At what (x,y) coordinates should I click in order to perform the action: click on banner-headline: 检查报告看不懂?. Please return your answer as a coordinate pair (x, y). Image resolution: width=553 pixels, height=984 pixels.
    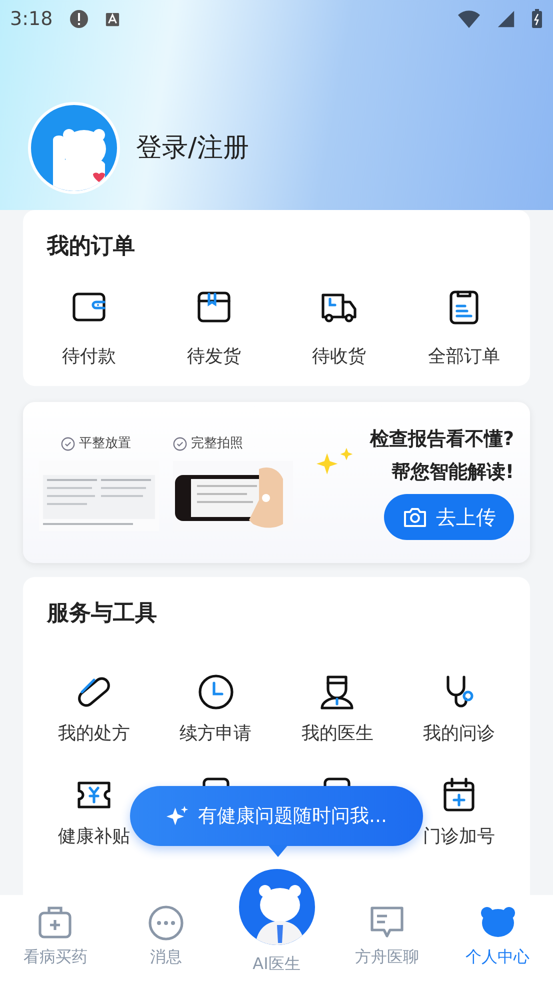
    Looking at the image, I should click on (442, 439).